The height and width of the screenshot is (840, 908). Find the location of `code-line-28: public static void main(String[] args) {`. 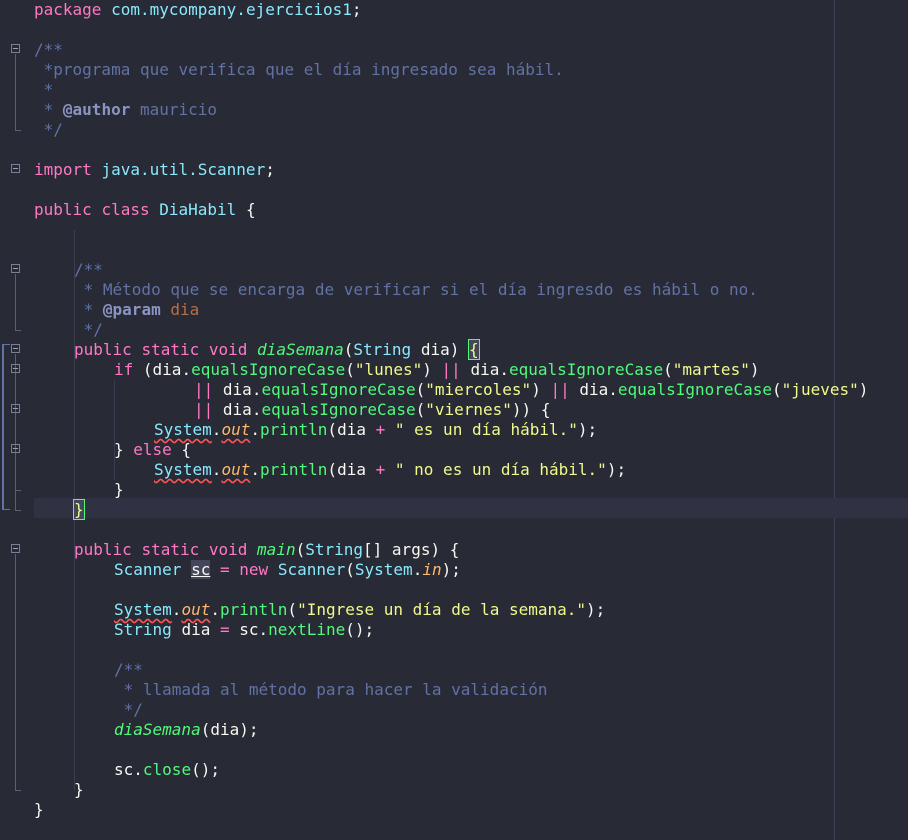

code-line-28: public static void main(String[] args) { is located at coordinates (267, 549).